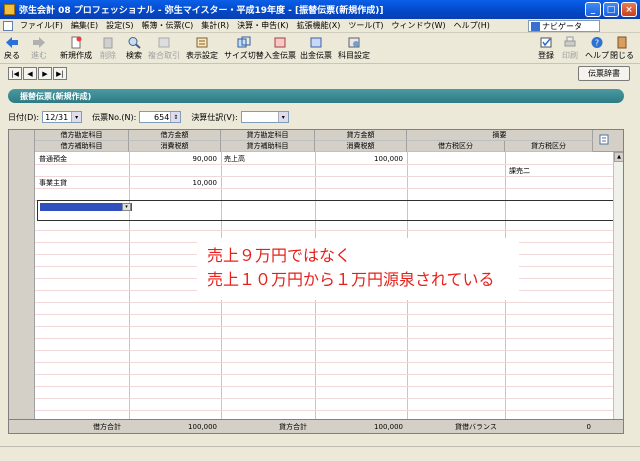 Image resolution: width=640 pixels, height=461 pixels. Describe the element at coordinates (174, 183) in the screenshot. I see `row2-debit-amount: 10,000` at that location.